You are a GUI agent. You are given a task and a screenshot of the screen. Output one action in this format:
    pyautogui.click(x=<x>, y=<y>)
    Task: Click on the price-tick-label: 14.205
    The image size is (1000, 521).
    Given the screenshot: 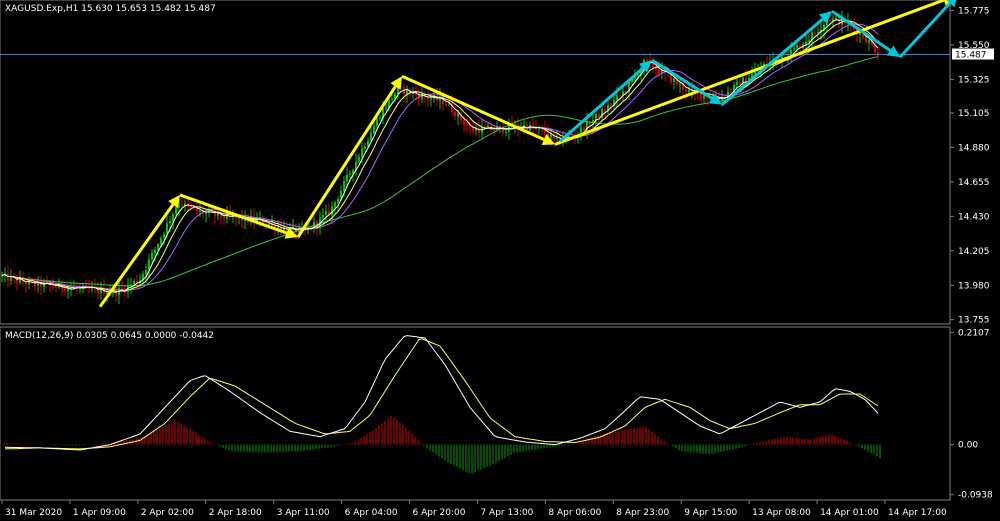 What is the action you would take?
    pyautogui.click(x=974, y=252)
    